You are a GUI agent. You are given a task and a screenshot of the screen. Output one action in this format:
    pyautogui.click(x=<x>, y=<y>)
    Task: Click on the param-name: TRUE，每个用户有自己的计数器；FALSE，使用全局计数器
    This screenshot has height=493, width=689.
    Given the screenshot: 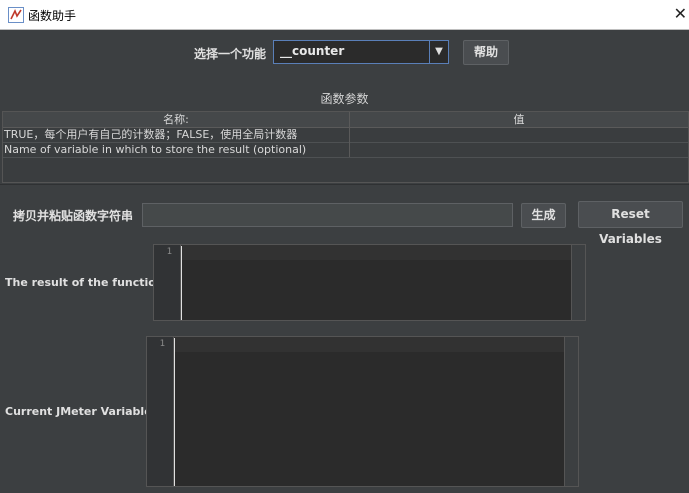 What is the action you would take?
    pyautogui.click(x=151, y=134)
    